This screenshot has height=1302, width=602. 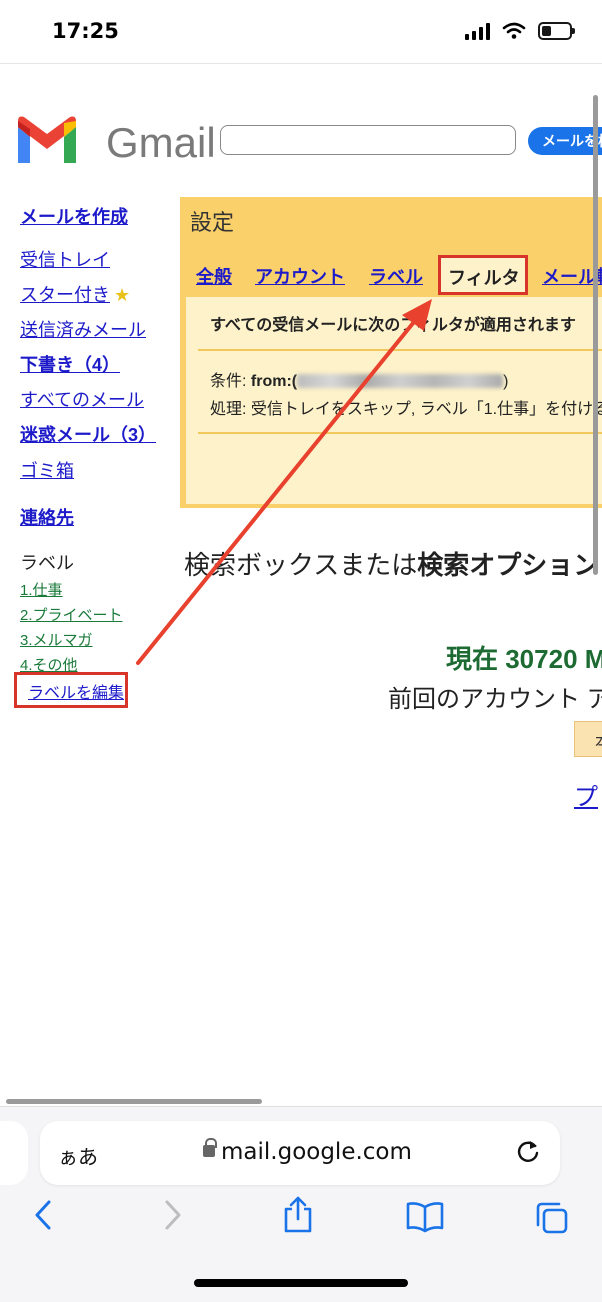 I want to click on share-icon, so click(x=298, y=1215).